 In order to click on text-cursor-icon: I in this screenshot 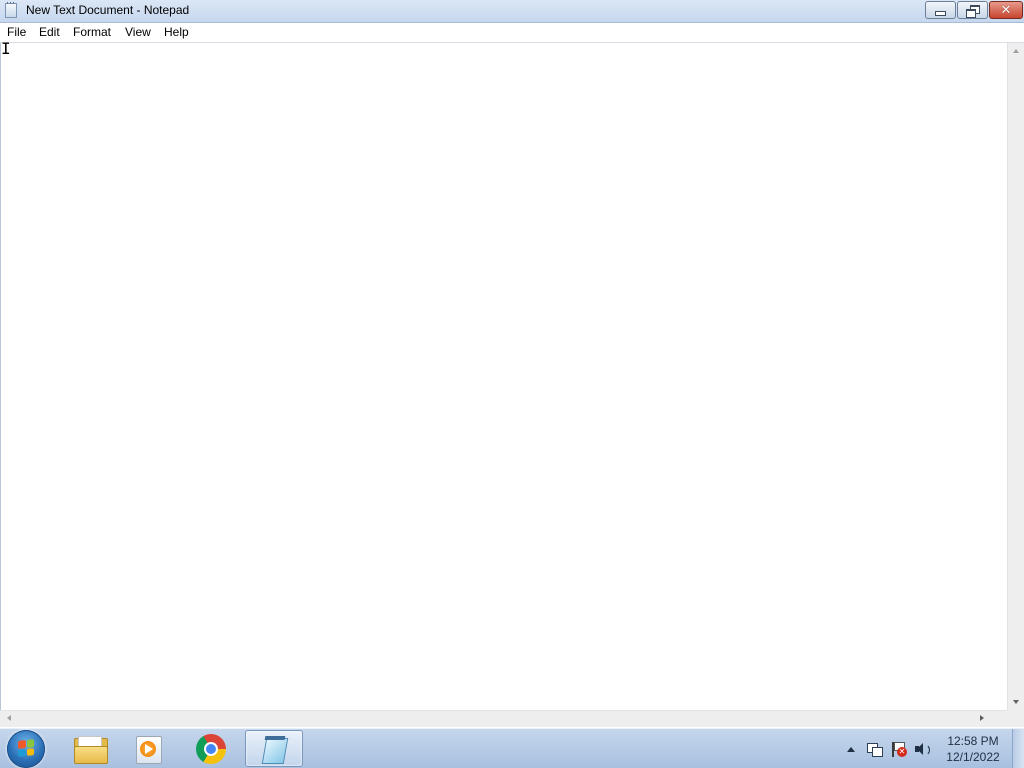, I will do `click(6, 48)`.